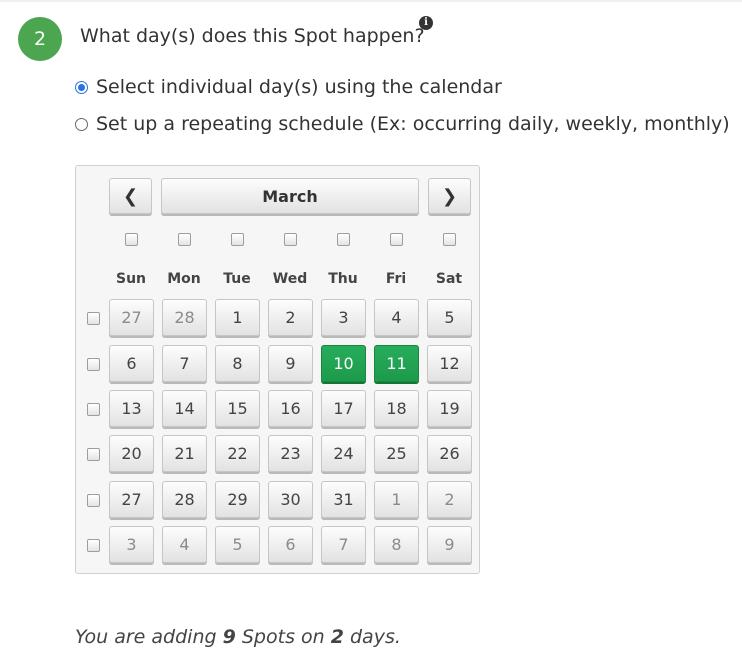 This screenshot has height=668, width=742. I want to click on day-button: 17, so click(343, 408).